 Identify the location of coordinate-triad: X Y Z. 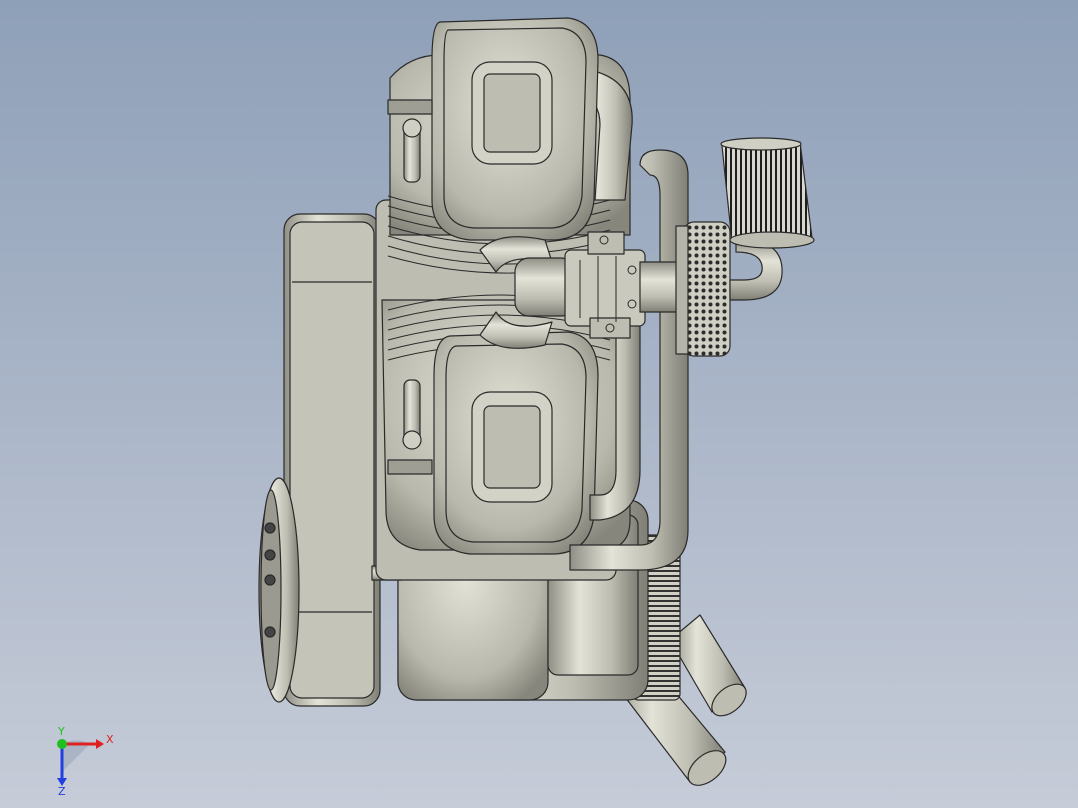
(85, 762).